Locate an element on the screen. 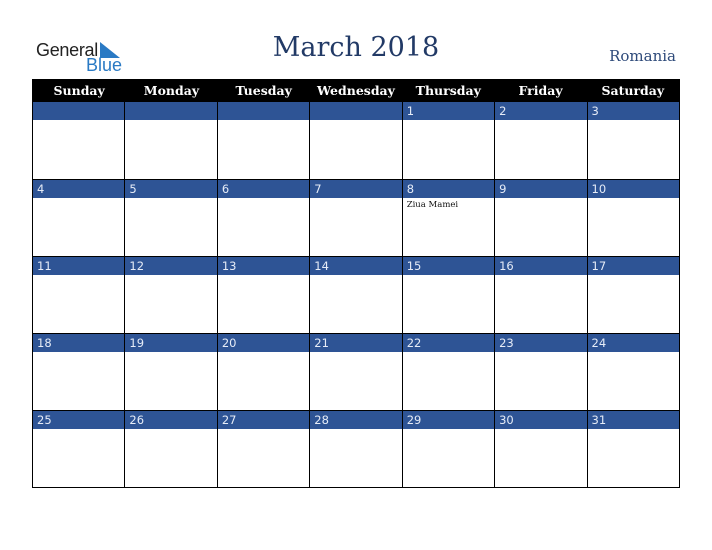 The height and width of the screenshot is (550, 712). day-cell: 18 is located at coordinates (79, 372).